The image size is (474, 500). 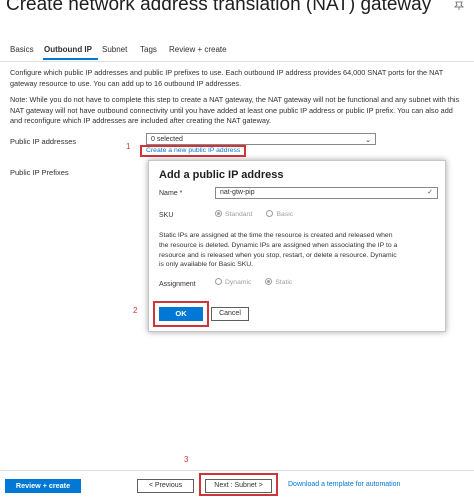 What do you see at coordinates (237, 61) in the screenshot?
I see `tabs-divider` at bounding box center [237, 61].